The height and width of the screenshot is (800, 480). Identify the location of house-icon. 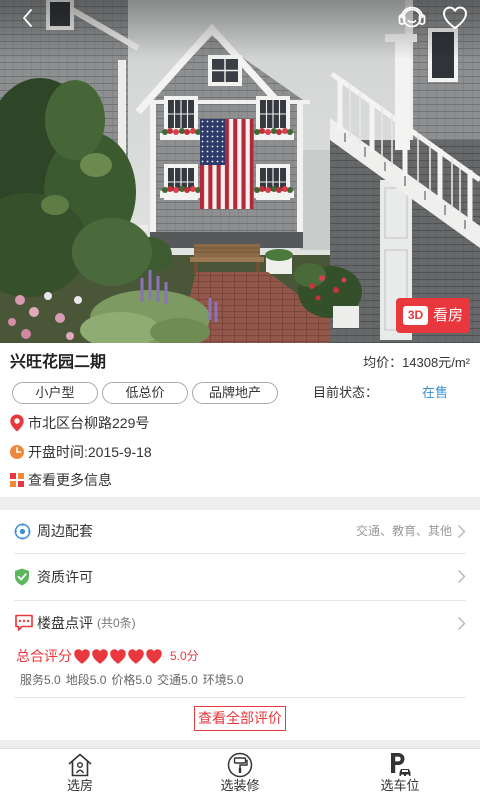
(80, 765).